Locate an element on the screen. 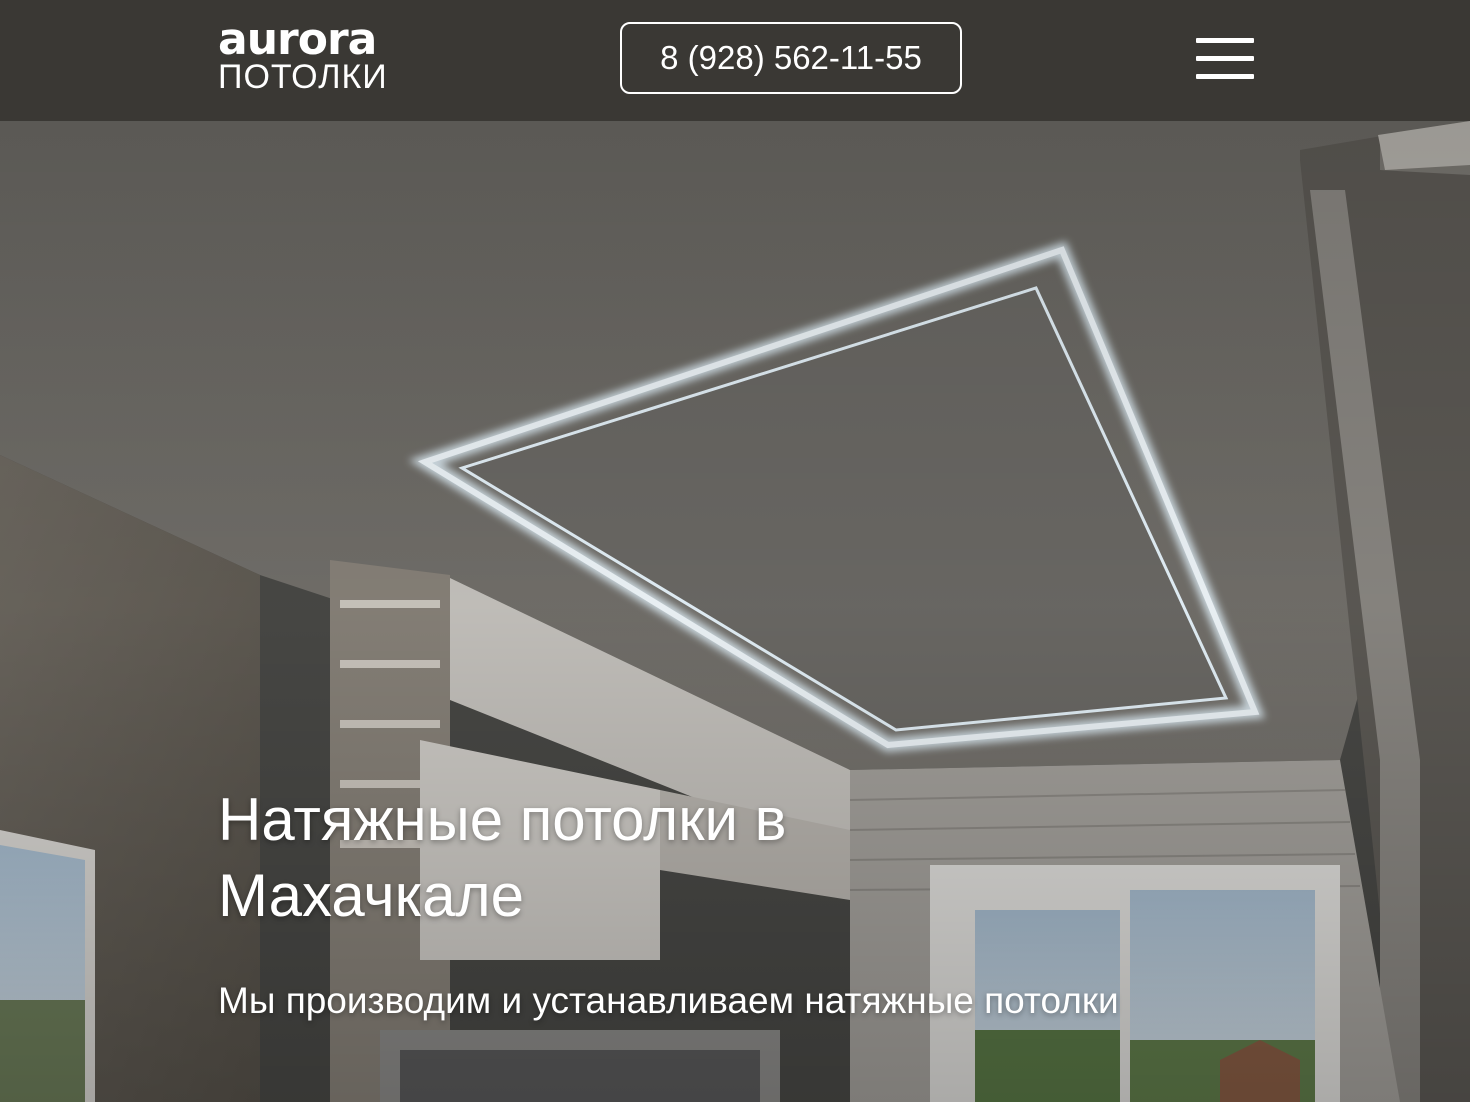 Image resolution: width=1470 pixels, height=1102 pixels. hamburger-menu-icon is located at coordinates (1225, 60).